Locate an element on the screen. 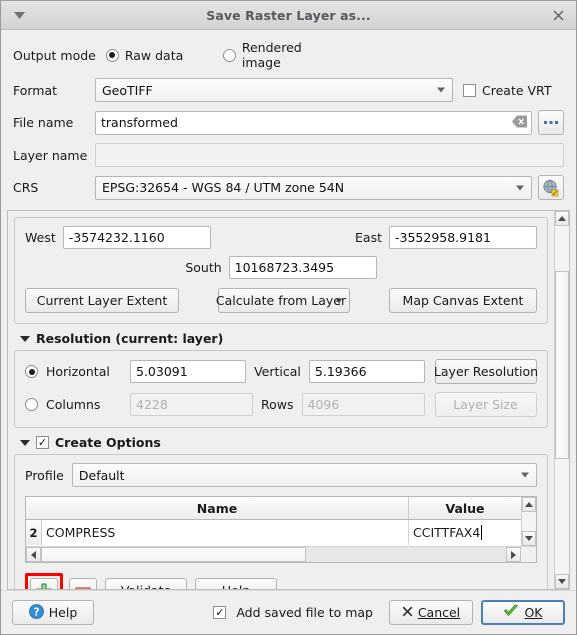 The image size is (577, 635). add-button-highlight is located at coordinates (44, 581).